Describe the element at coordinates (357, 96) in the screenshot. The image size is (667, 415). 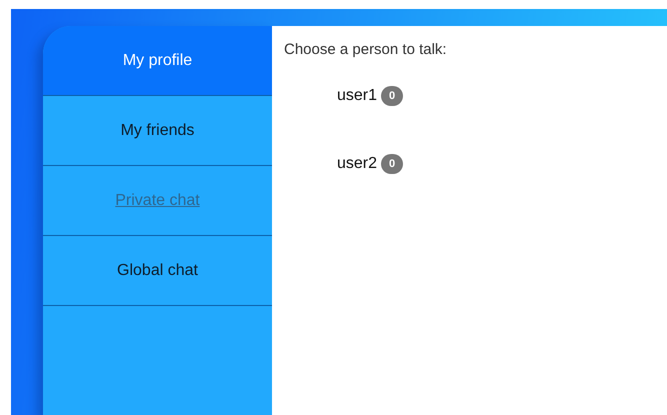
I see `user-link: user1` at that location.